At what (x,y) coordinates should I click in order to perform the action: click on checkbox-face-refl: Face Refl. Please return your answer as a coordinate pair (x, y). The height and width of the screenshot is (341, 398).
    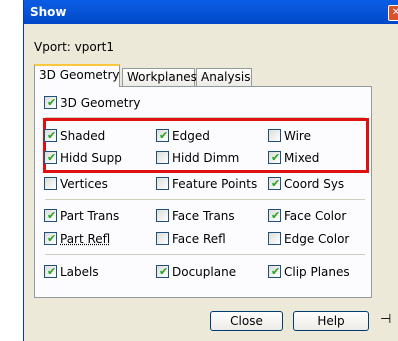
    Looking at the image, I should click on (191, 239).